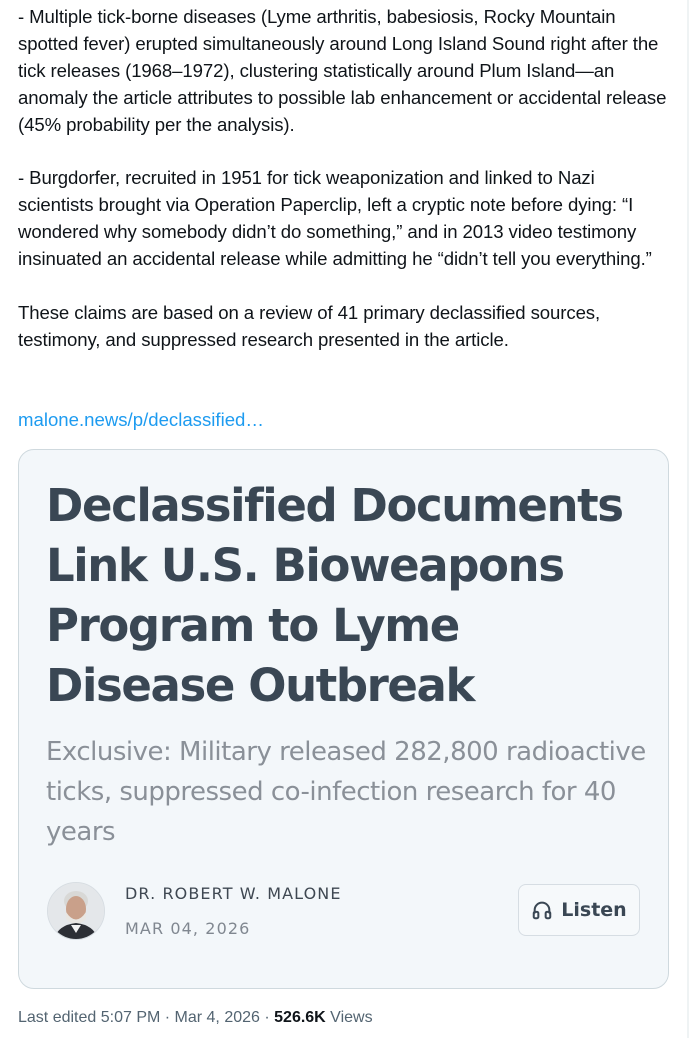 This screenshot has width=689, height=1038. I want to click on headphones-icon, so click(542, 910).